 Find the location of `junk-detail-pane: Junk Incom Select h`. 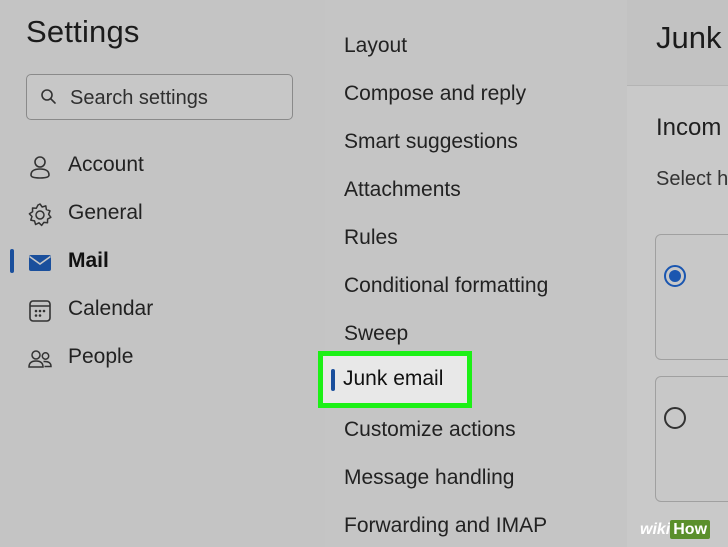

junk-detail-pane: Junk Incom Select h is located at coordinates (677, 273).